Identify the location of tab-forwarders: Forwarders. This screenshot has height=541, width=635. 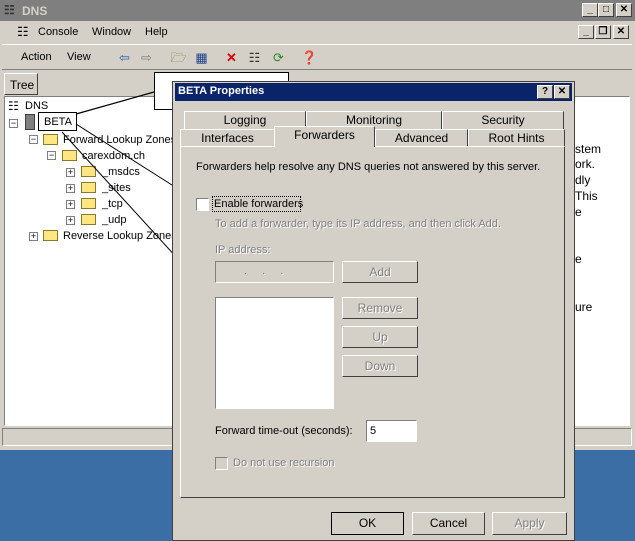
(324, 136).